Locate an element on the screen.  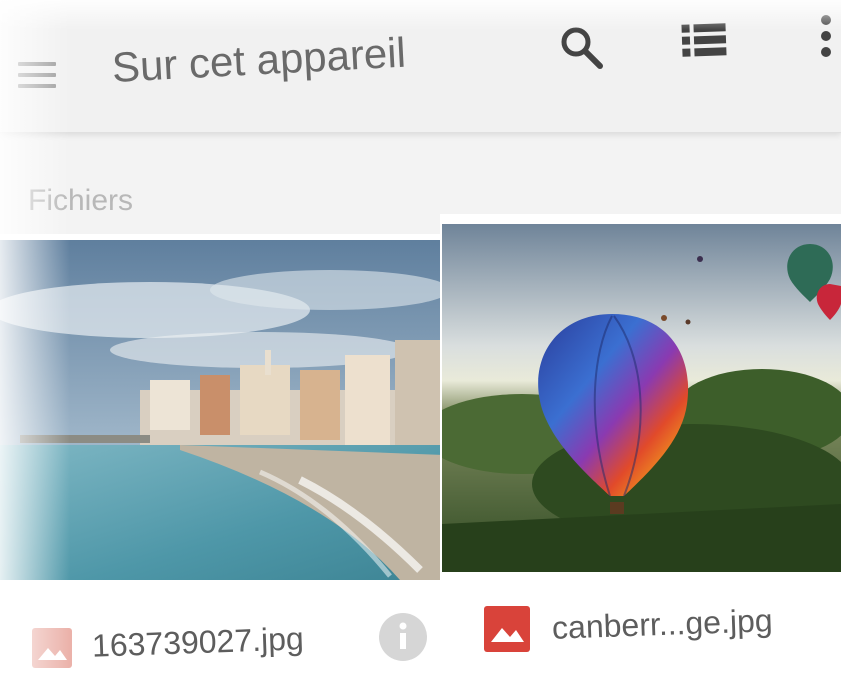
more-vert-icon is located at coordinates (826, 38).